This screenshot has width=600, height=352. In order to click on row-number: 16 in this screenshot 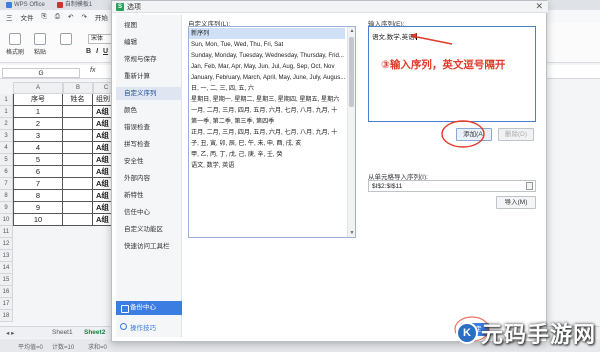, I will do `click(6, 292)`.